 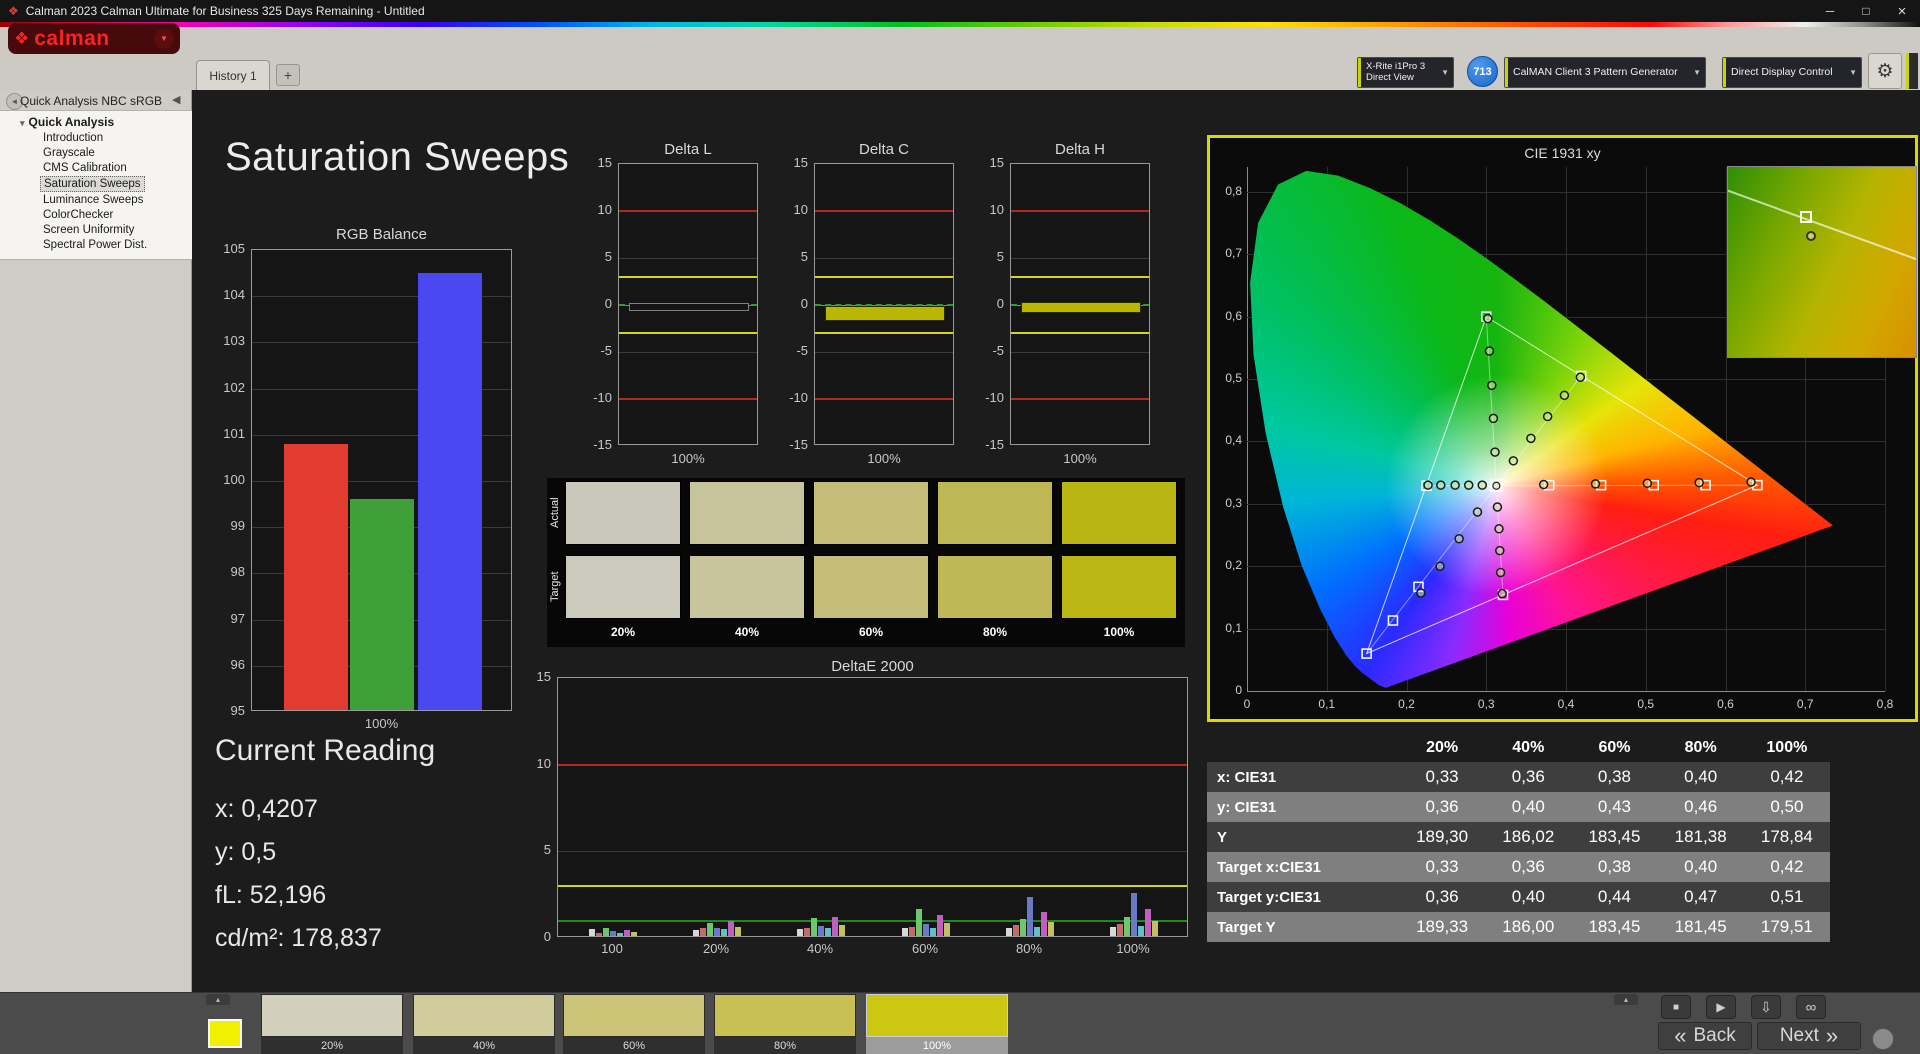 What do you see at coordinates (1401, 72) in the screenshot?
I see `meter-text: X-Rite i1Pro 3 Direct View` at bounding box center [1401, 72].